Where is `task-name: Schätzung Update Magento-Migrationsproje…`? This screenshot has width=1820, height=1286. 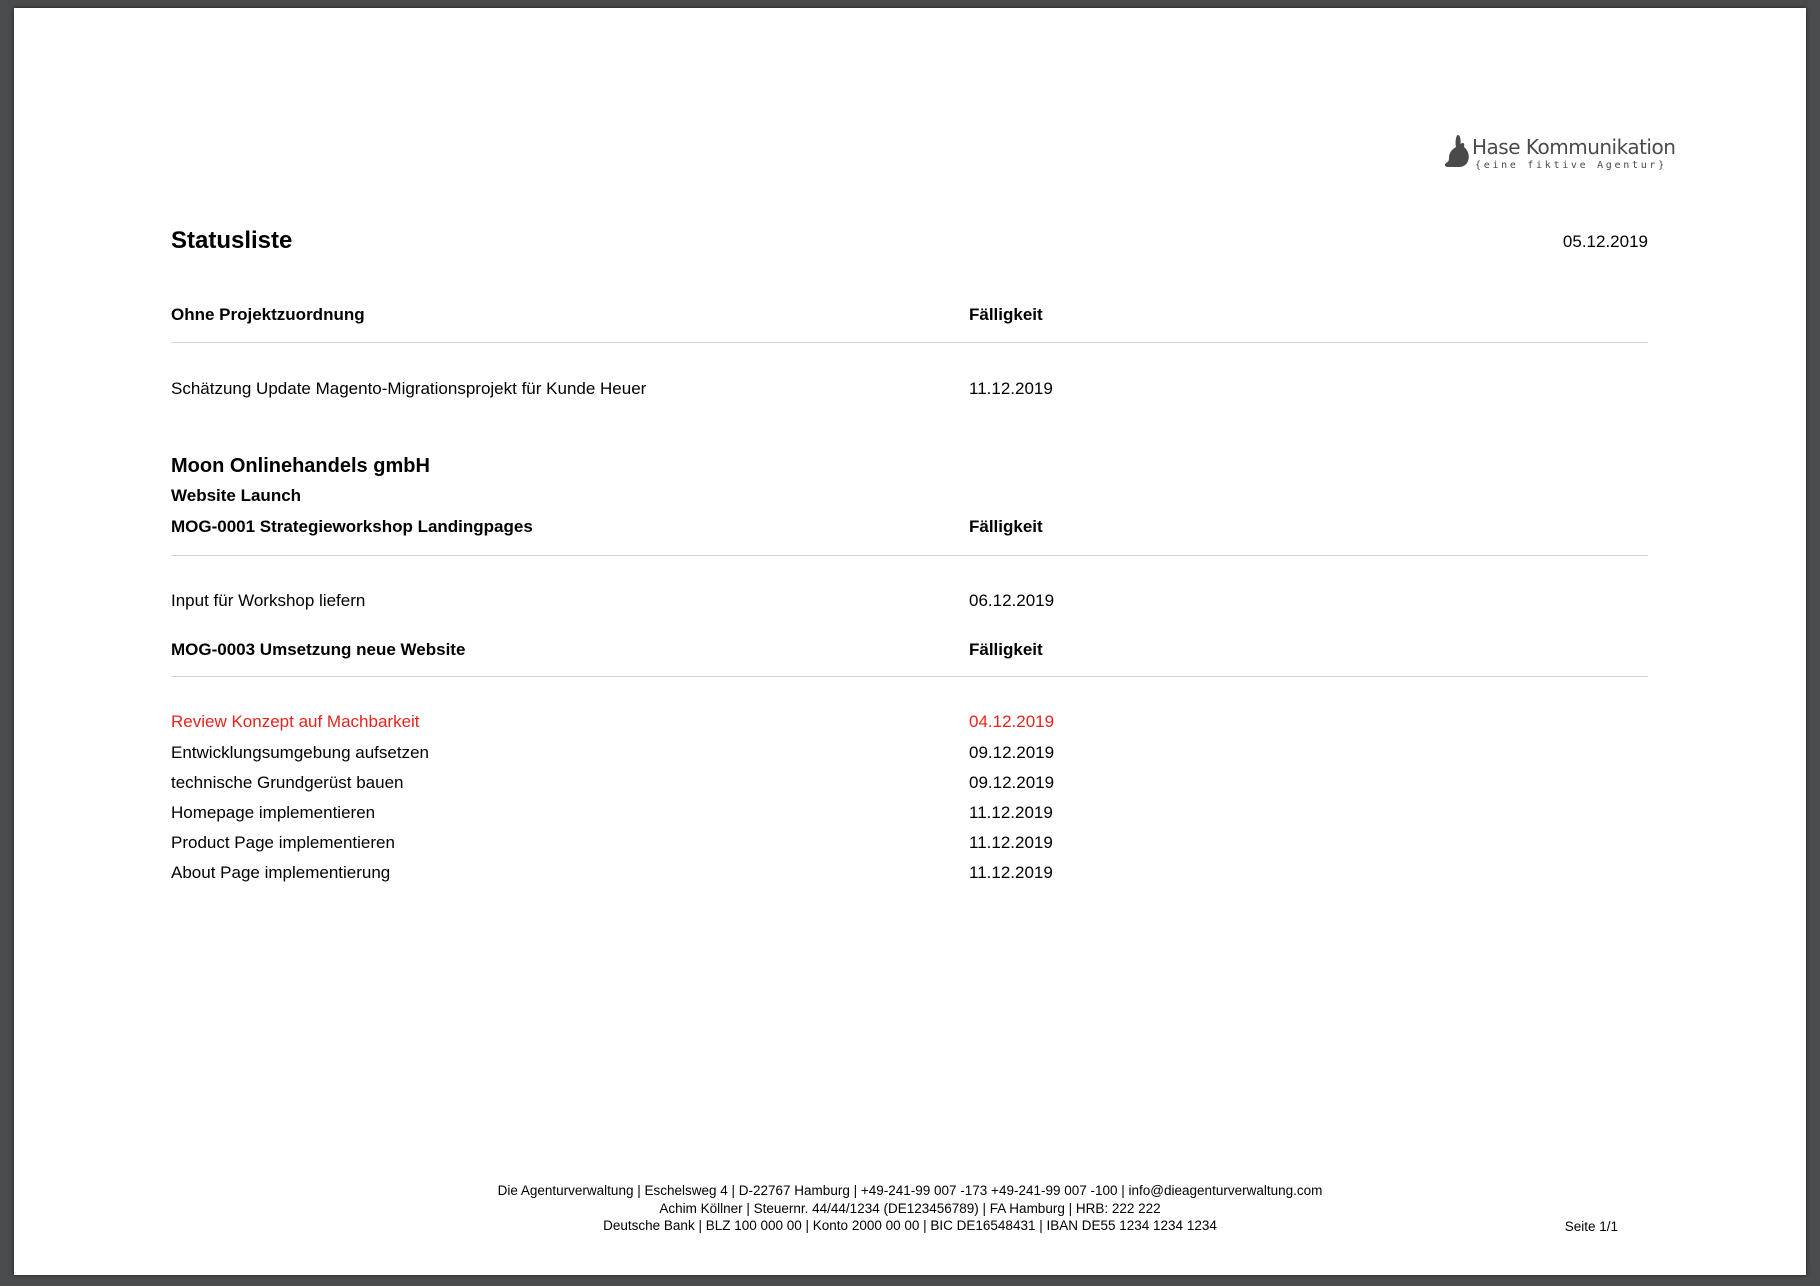
task-name: Schätzung Update Magento-Migrationsproje… is located at coordinates (409, 388).